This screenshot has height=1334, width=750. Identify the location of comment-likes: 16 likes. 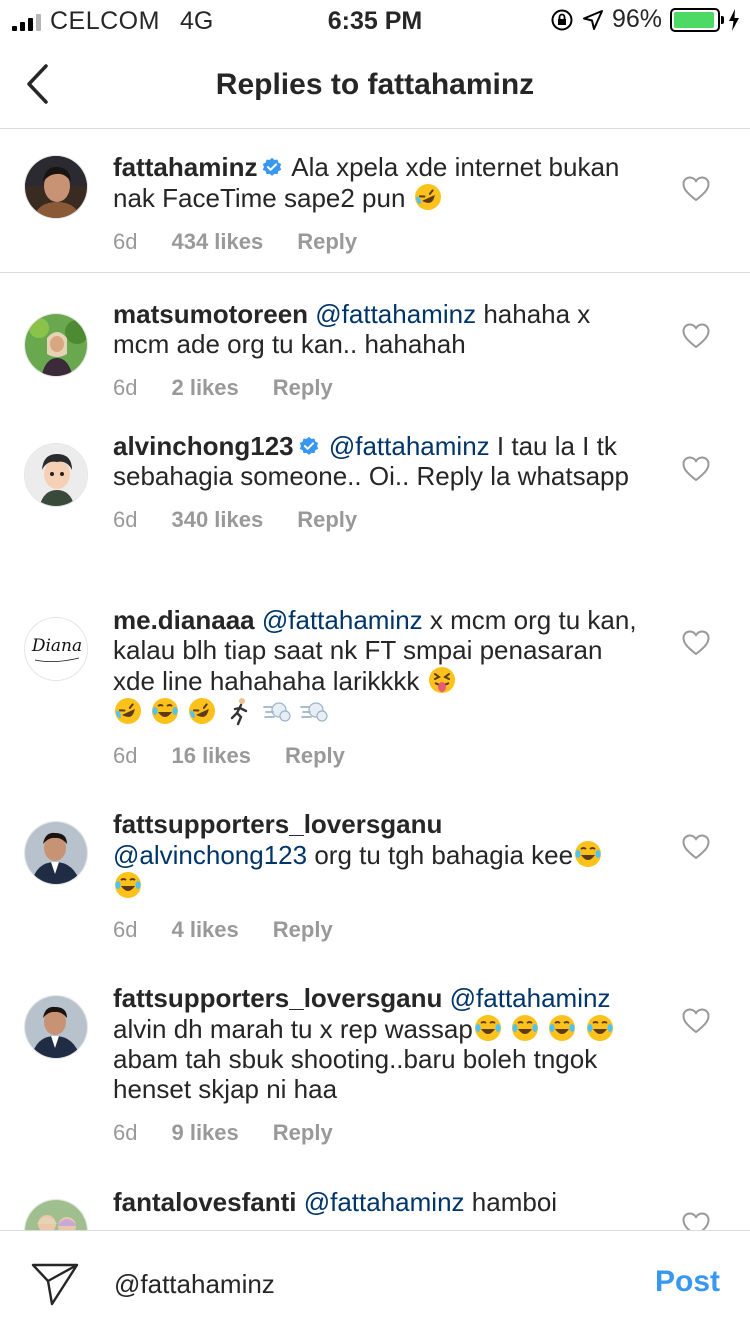
(211, 756).